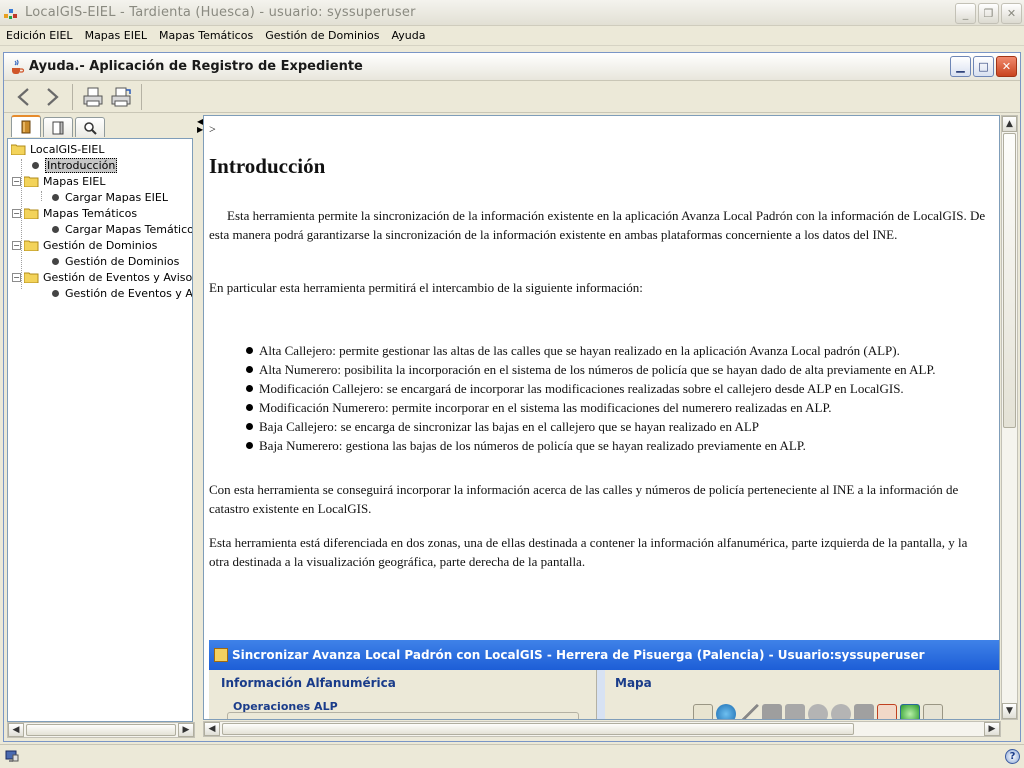 This screenshot has width=1024, height=768. Describe the element at coordinates (403, 715) in the screenshot. I see `embedded-group-box` at that location.